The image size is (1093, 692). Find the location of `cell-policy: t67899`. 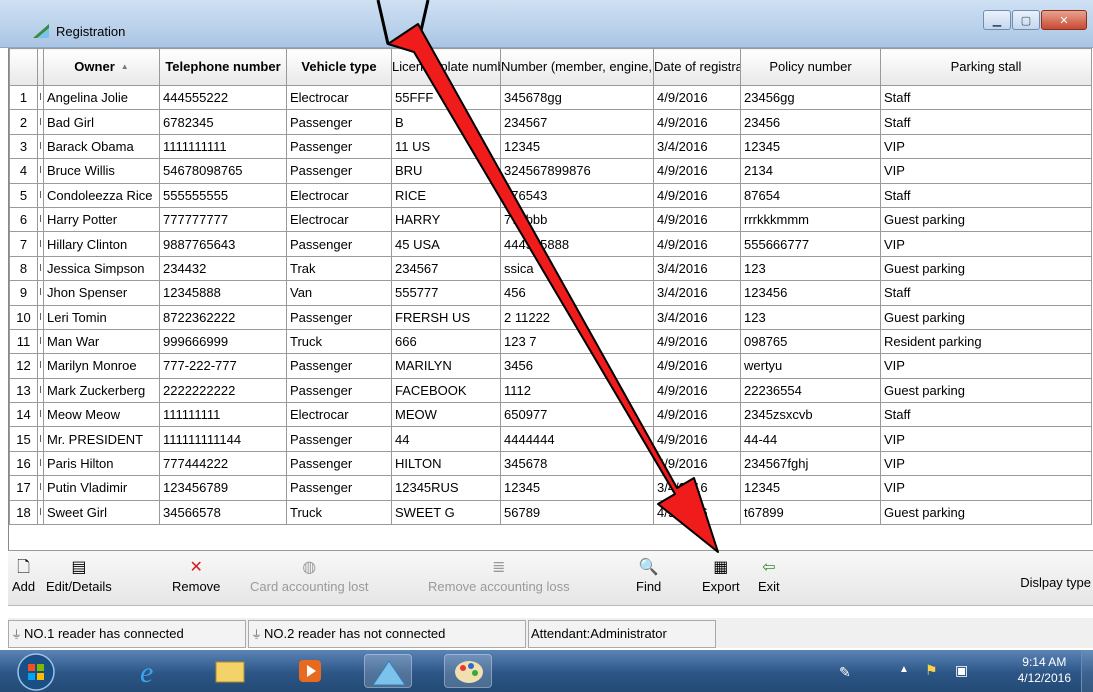

cell-policy: t67899 is located at coordinates (810, 512).